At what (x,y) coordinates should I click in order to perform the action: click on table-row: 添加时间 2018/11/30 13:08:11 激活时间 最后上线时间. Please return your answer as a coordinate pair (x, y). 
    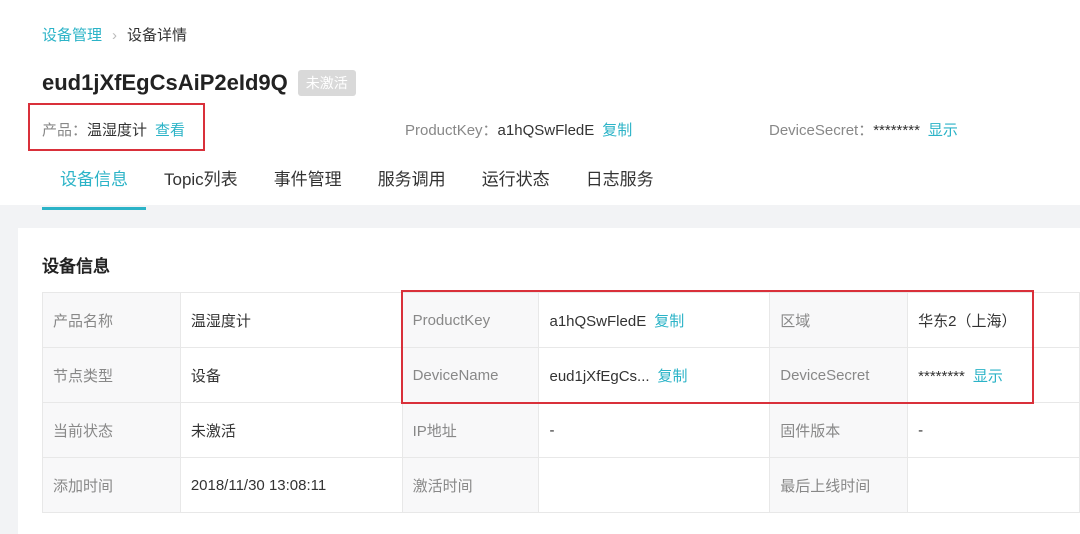
    Looking at the image, I should click on (561, 485).